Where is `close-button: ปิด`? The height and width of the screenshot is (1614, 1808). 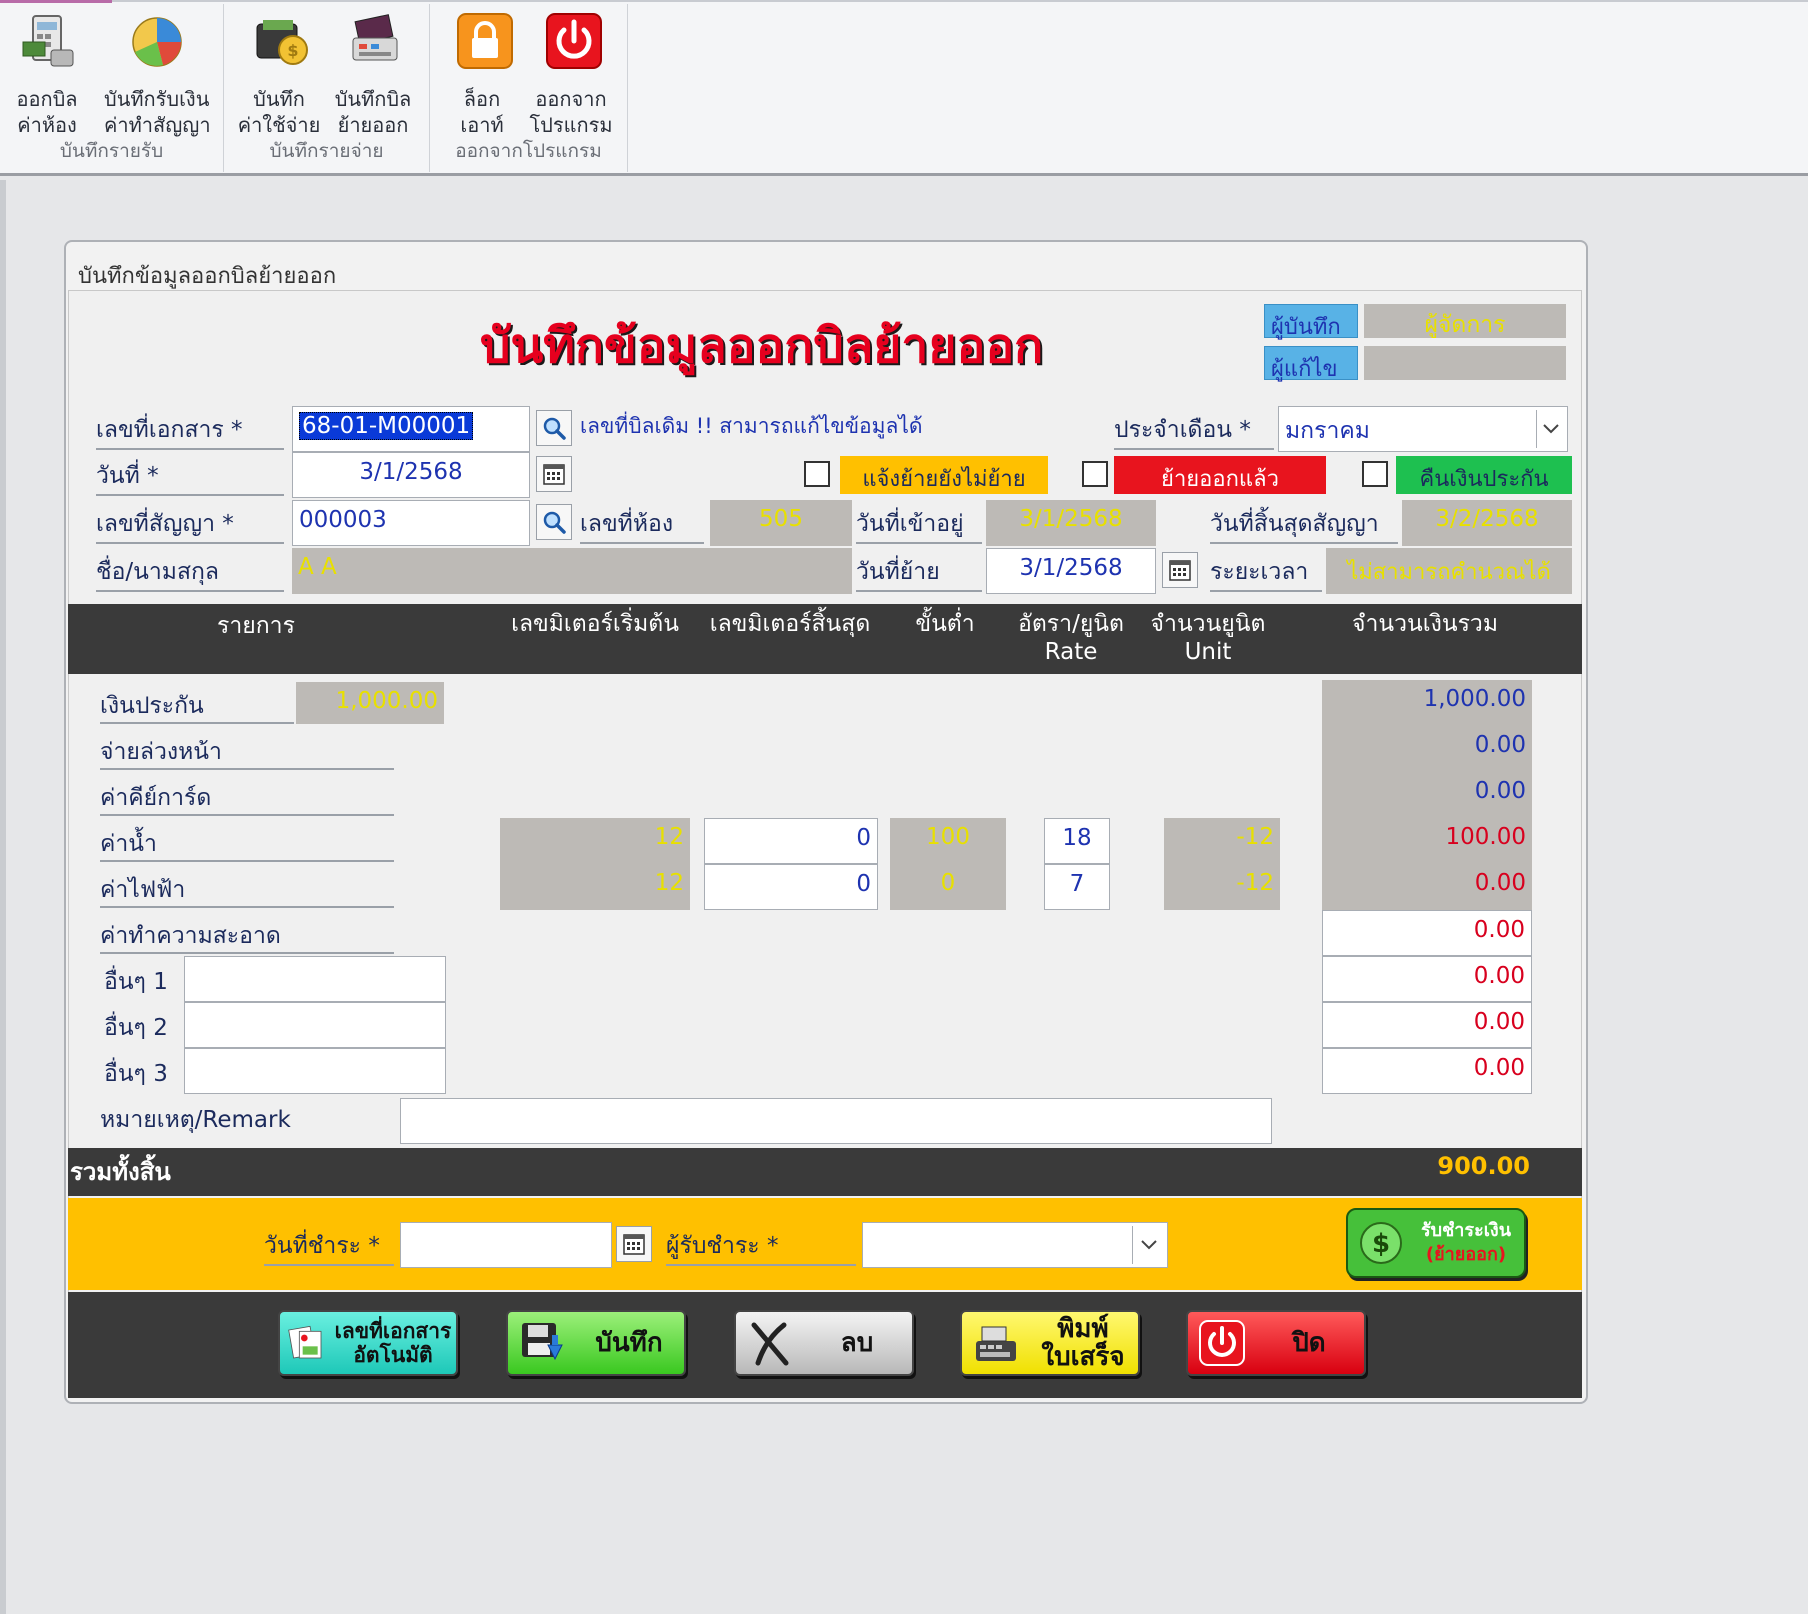
close-button: ปิด is located at coordinates (1276, 1343).